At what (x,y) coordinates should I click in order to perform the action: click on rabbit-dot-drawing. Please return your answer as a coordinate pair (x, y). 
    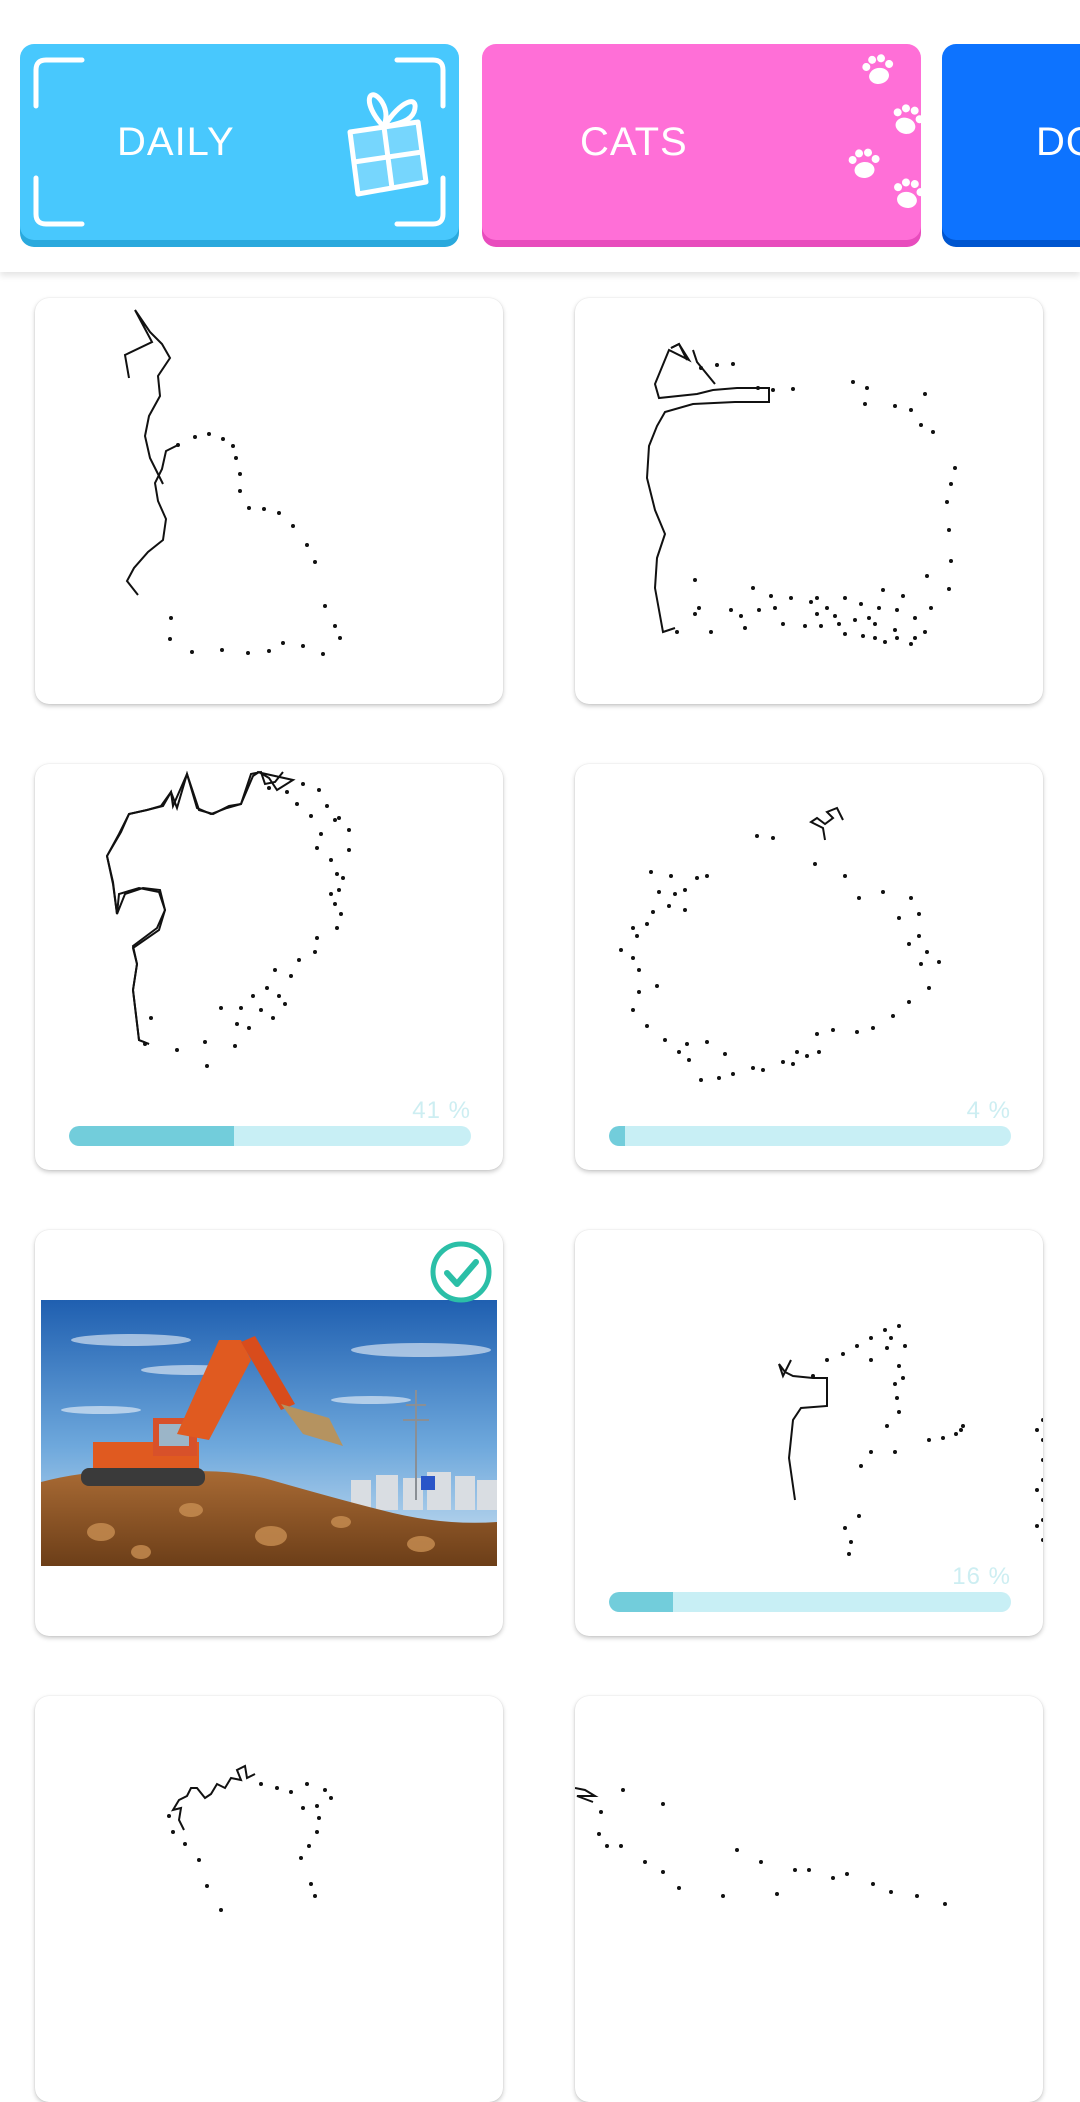
    Looking at the image, I should click on (232, 482).